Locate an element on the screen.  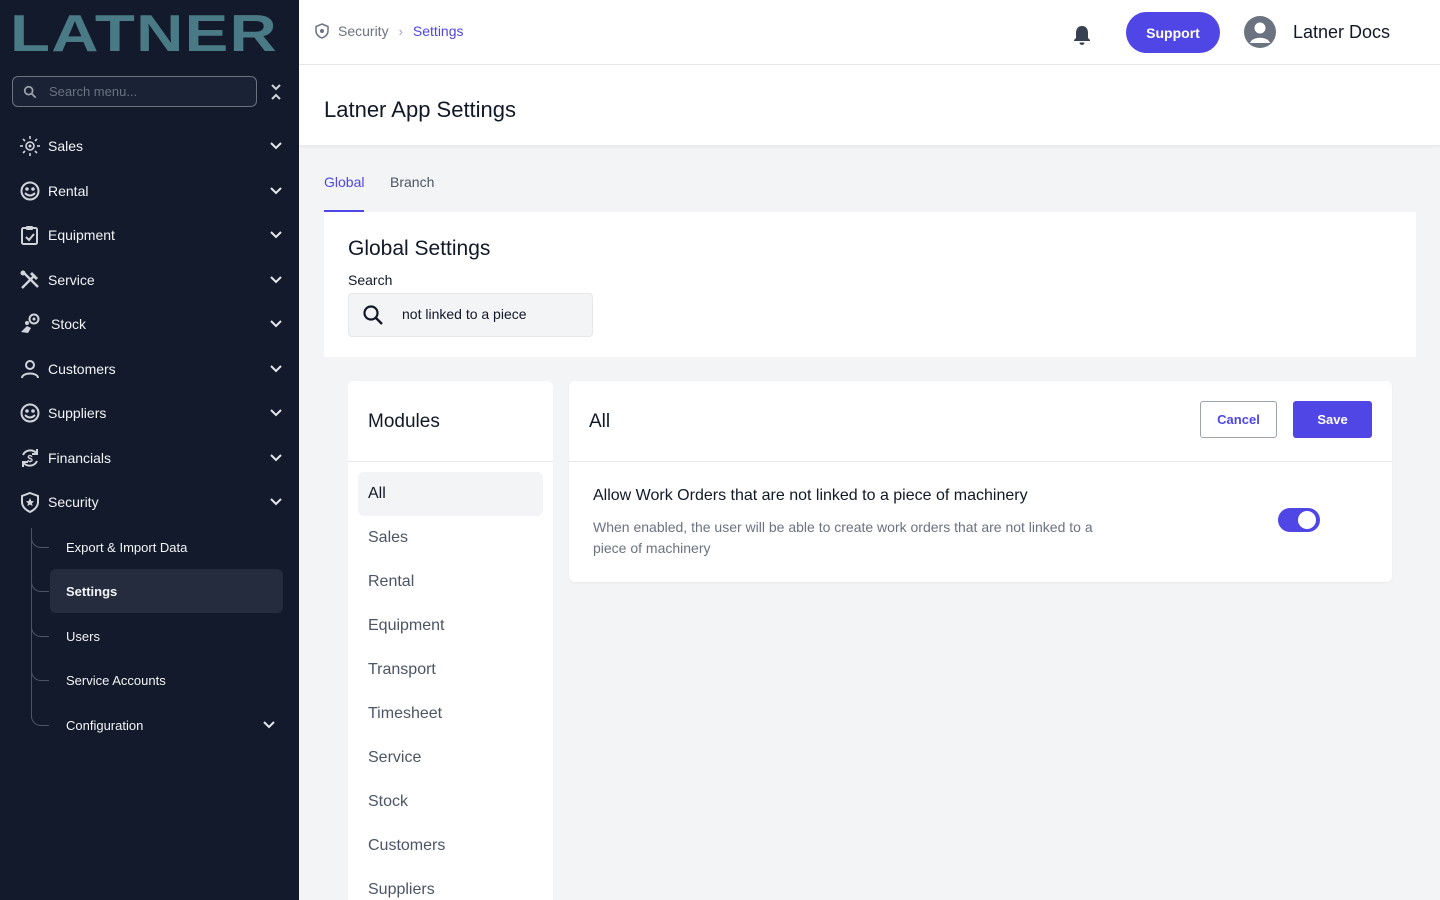
setting-toggle is located at coordinates (1299, 520).